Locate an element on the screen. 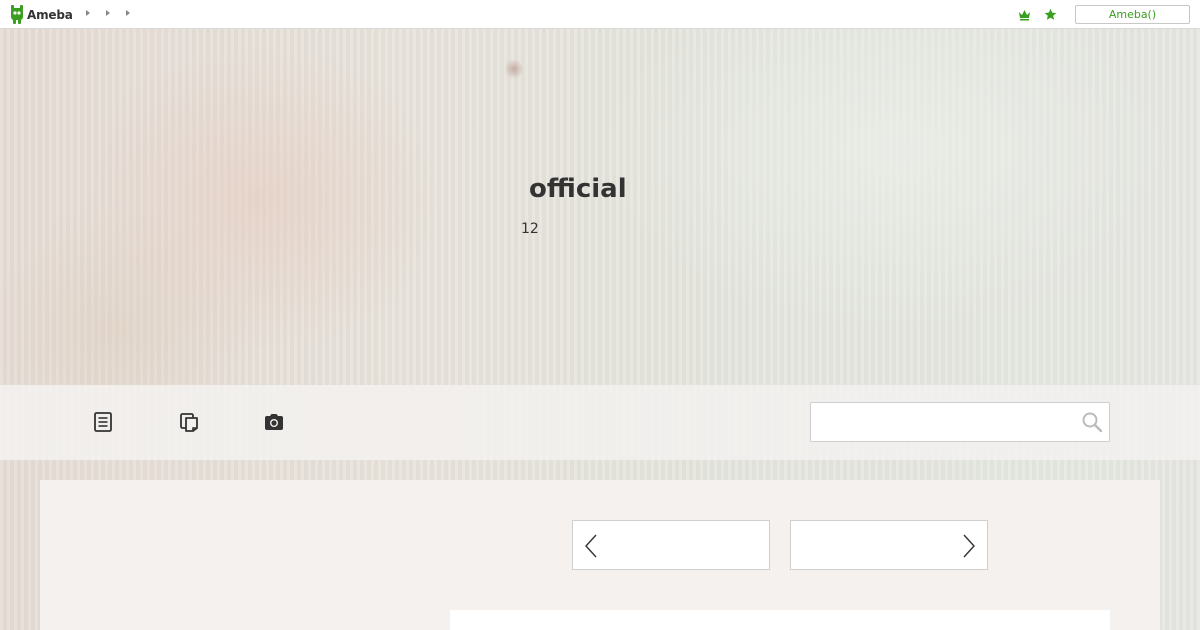 Image resolution: width=1200 pixels, height=630 pixels. blog-title: official is located at coordinates (578, 189).